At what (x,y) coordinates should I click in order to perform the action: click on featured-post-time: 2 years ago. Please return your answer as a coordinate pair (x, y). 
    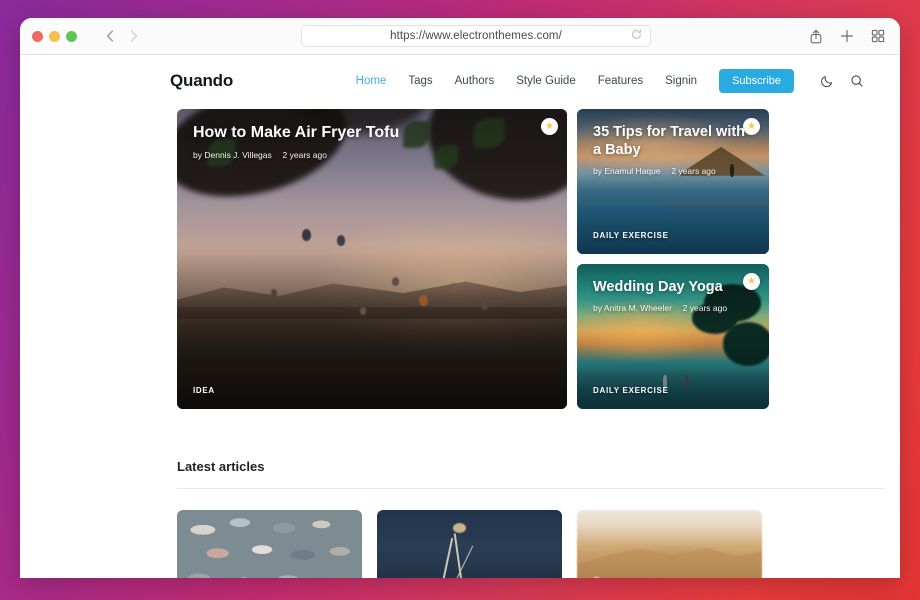
    Looking at the image, I should click on (304, 155).